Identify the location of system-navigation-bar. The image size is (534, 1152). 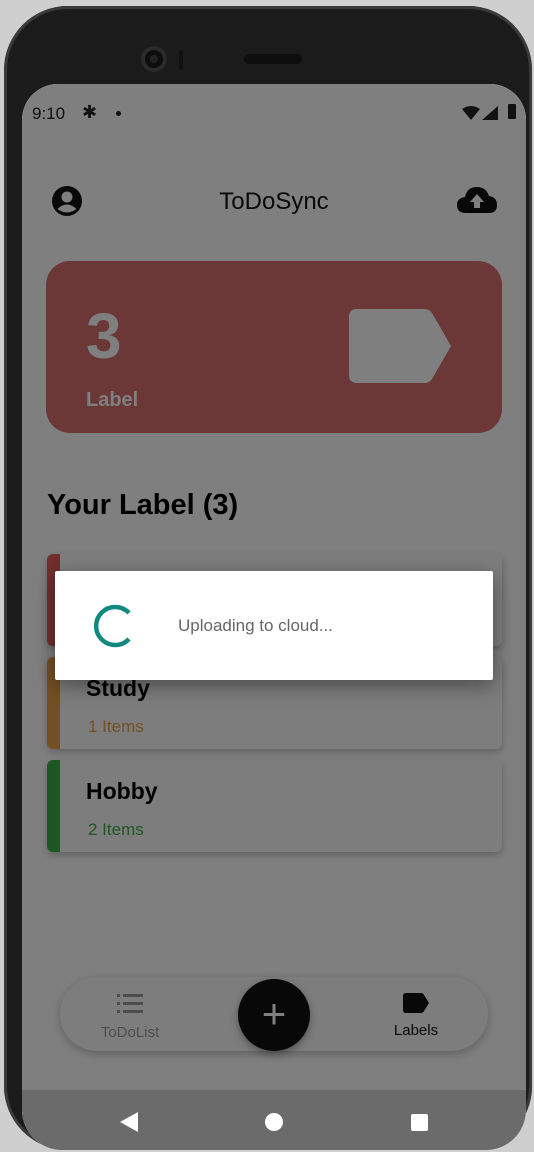
(274, 1120).